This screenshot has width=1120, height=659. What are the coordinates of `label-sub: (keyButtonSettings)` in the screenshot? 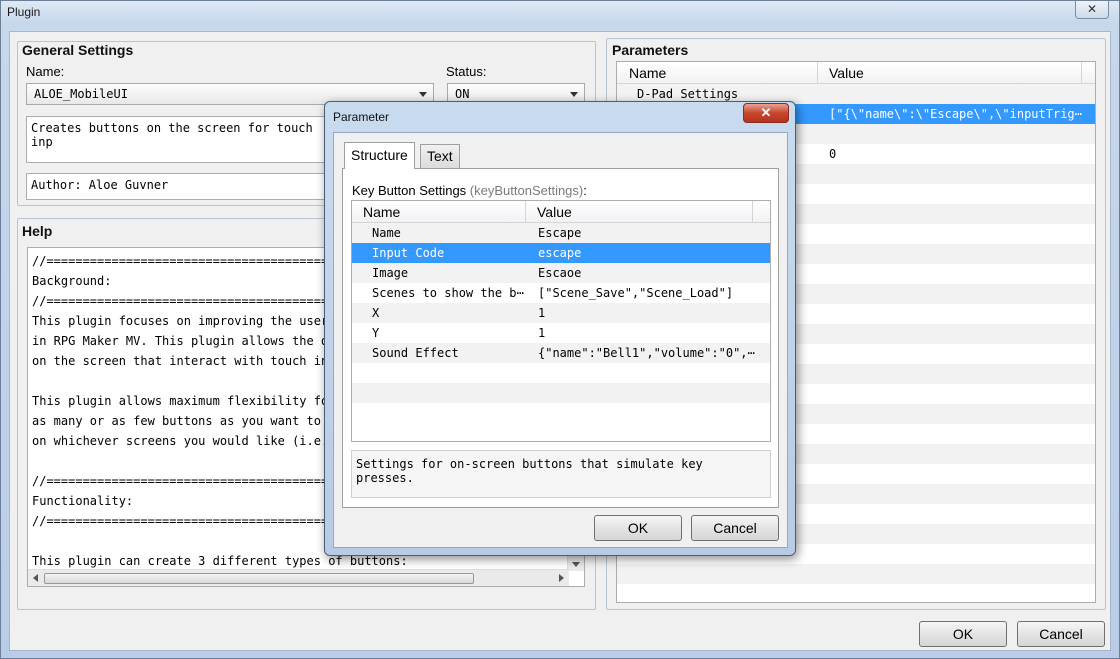 It's located at (526, 190).